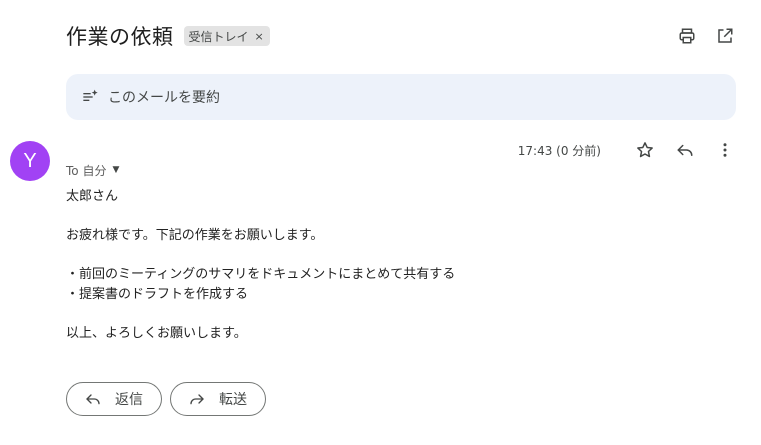 This screenshot has width=761, height=445. Describe the element at coordinates (166, 399) in the screenshot. I see `message-actions: 返信 転送` at that location.